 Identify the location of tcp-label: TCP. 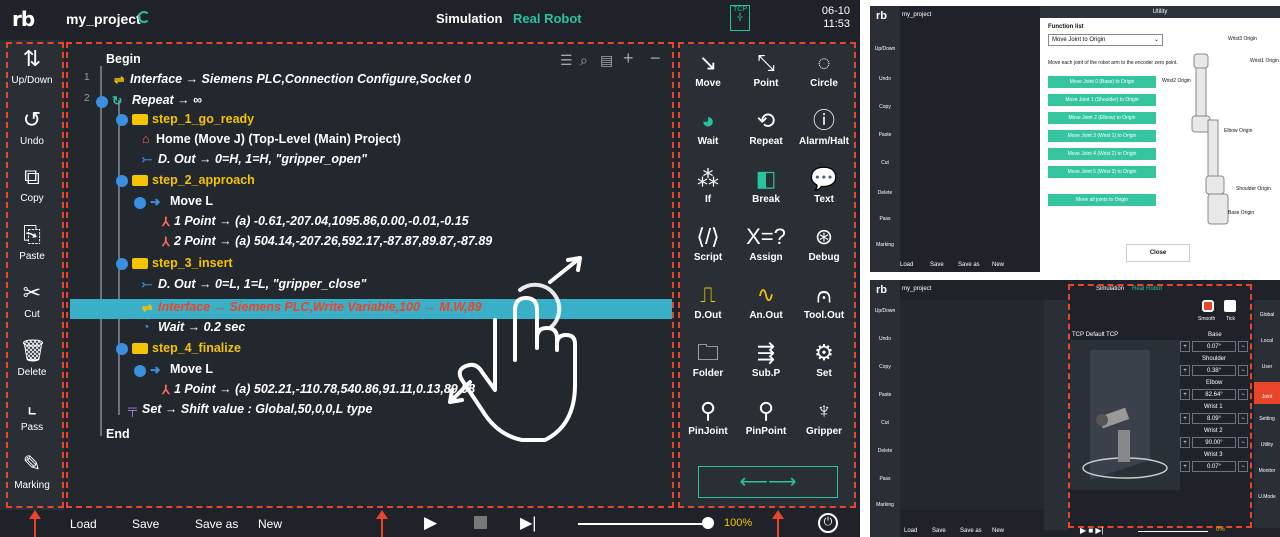
(740, 9).